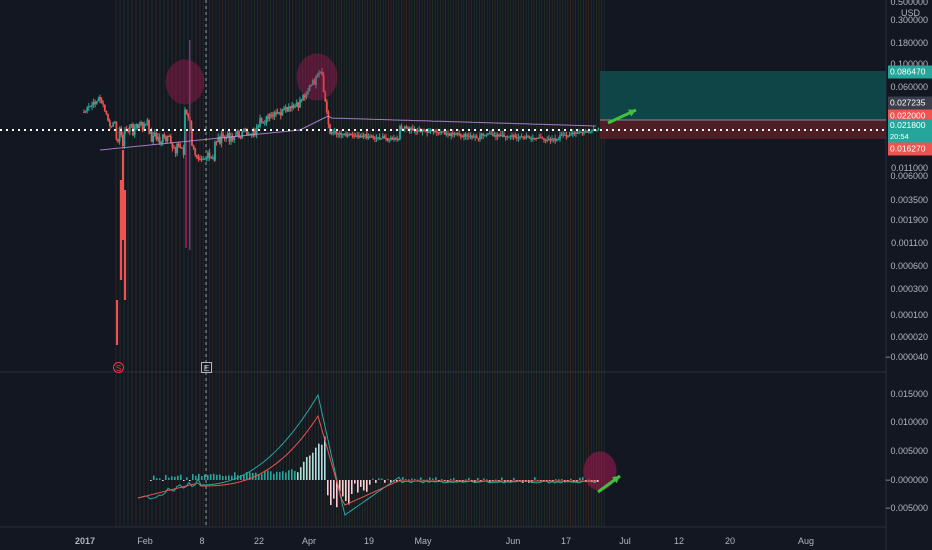 This screenshot has height=550, width=932. Describe the element at coordinates (423, 541) in the screenshot. I see `time-tick: May` at that location.